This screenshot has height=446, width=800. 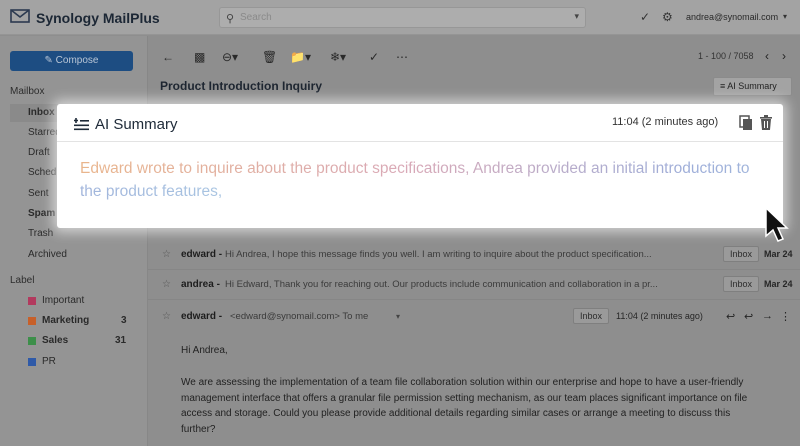 What do you see at coordinates (398, 316) in the screenshot?
I see `recipients-chevron-icon: ▾` at bounding box center [398, 316].